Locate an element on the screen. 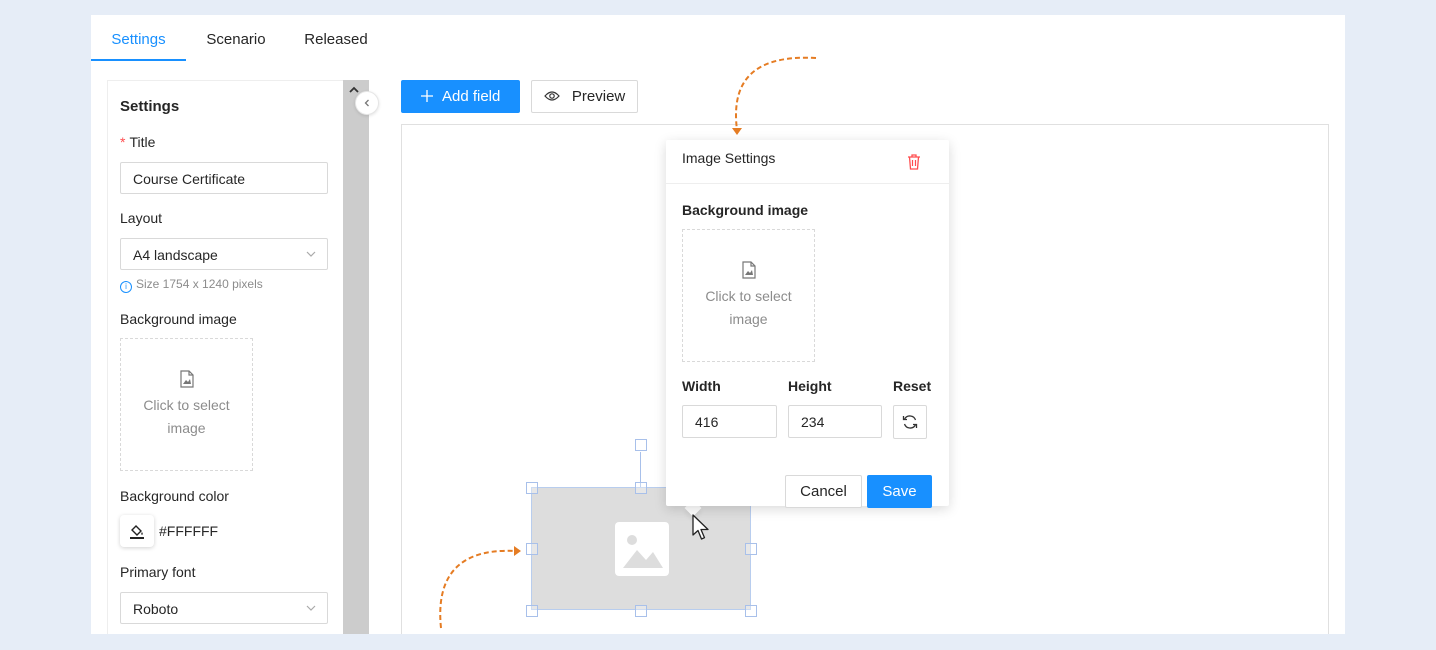 The height and width of the screenshot is (650, 1436). popup-image-uploader: Click to select image is located at coordinates (748, 295).